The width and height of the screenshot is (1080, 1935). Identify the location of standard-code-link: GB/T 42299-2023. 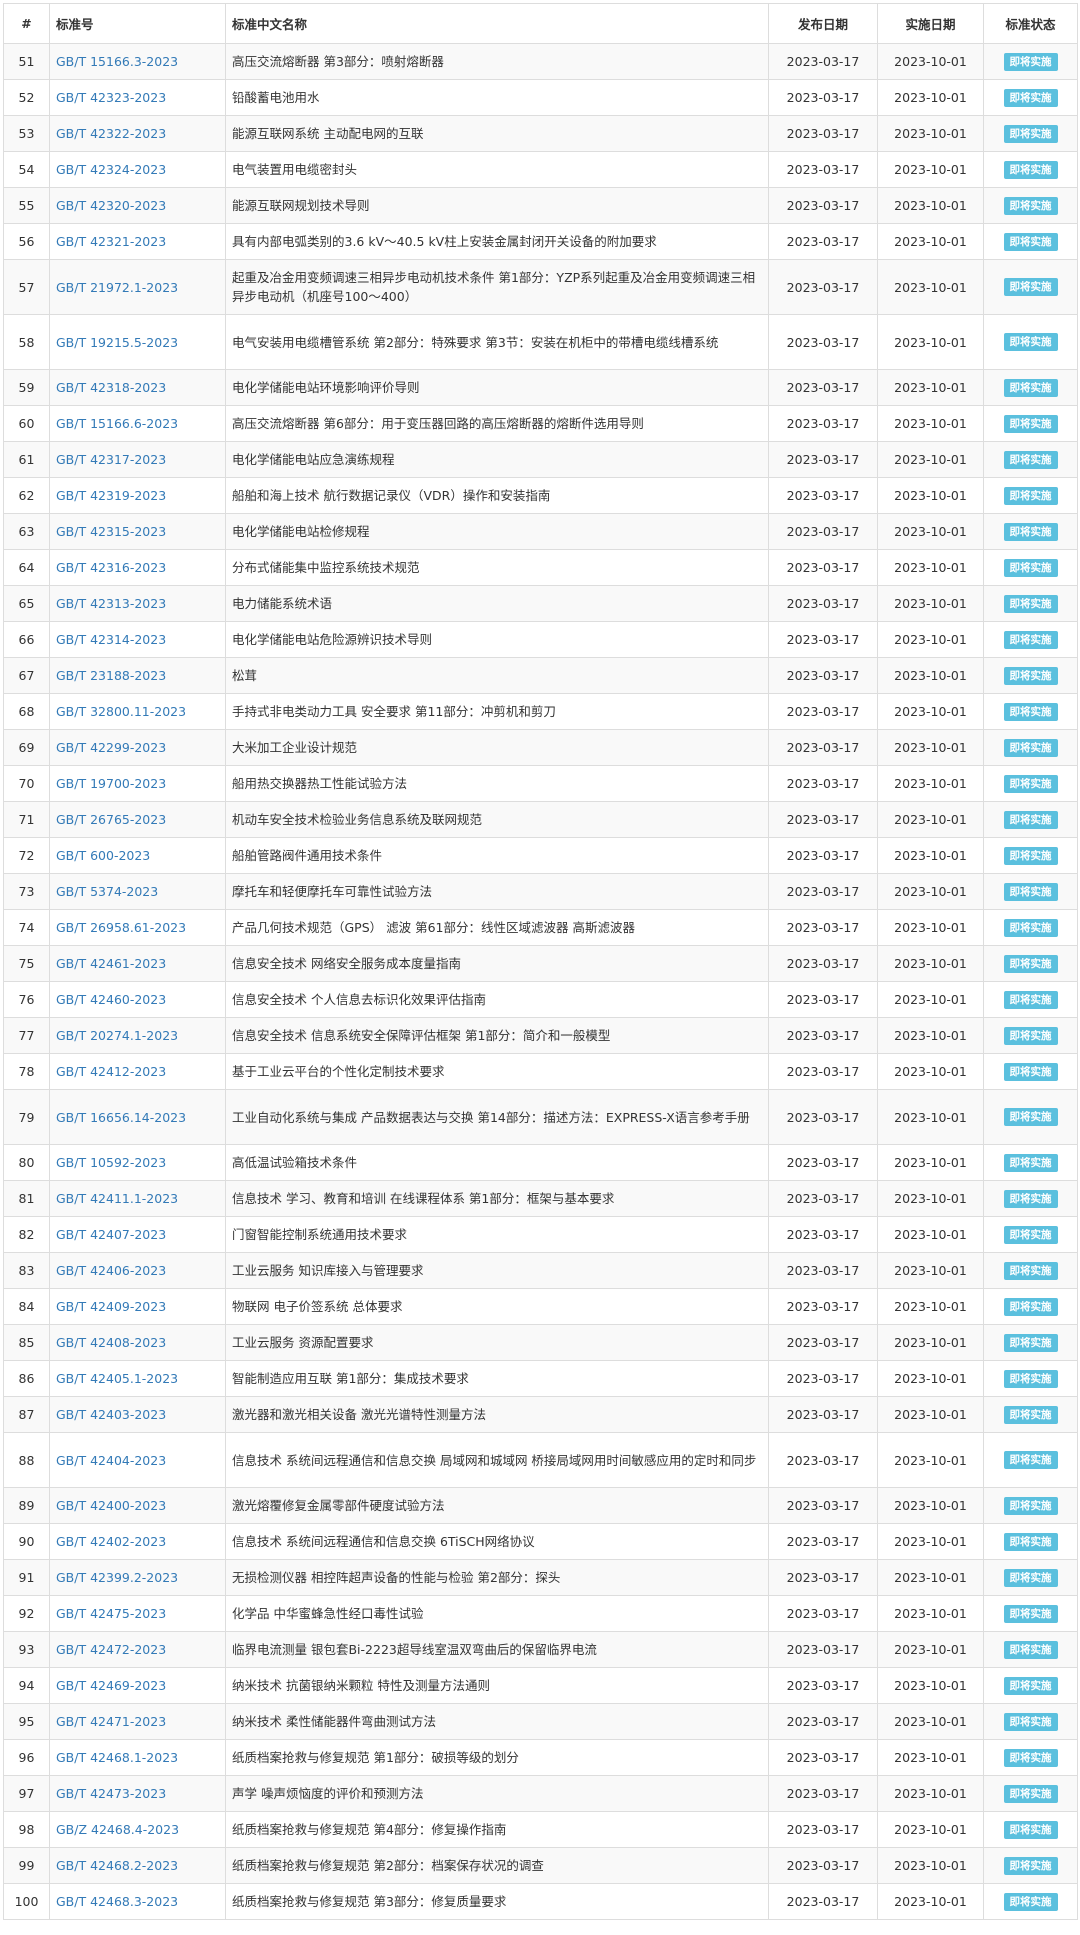
(111, 747).